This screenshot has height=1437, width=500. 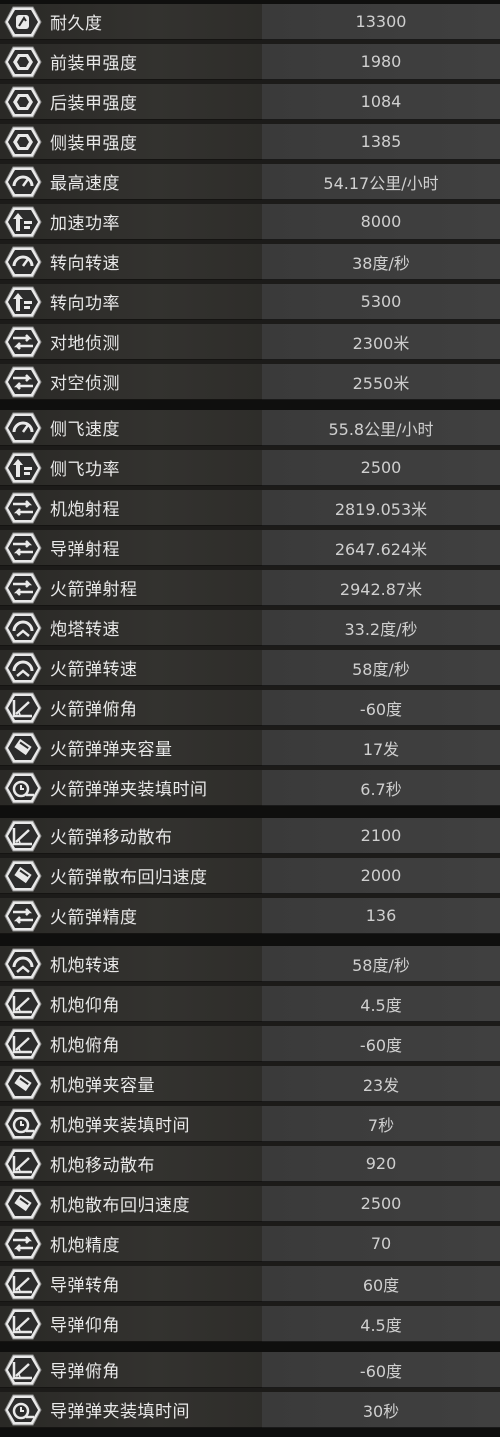 I want to click on stat-value-cell: 13300, so click(x=381, y=22).